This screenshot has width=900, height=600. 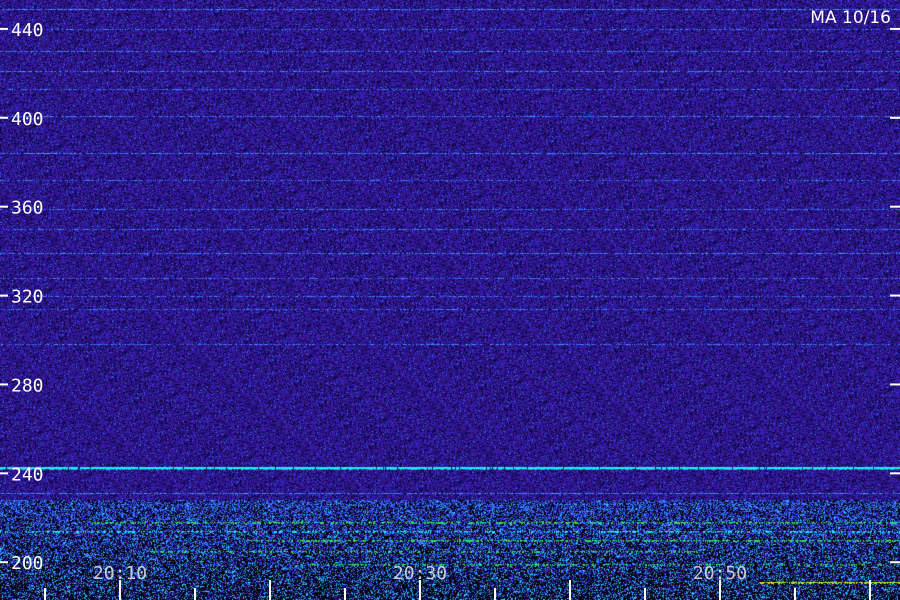 What do you see at coordinates (27, 563) in the screenshot?
I see `y-tick-label: 200` at bounding box center [27, 563].